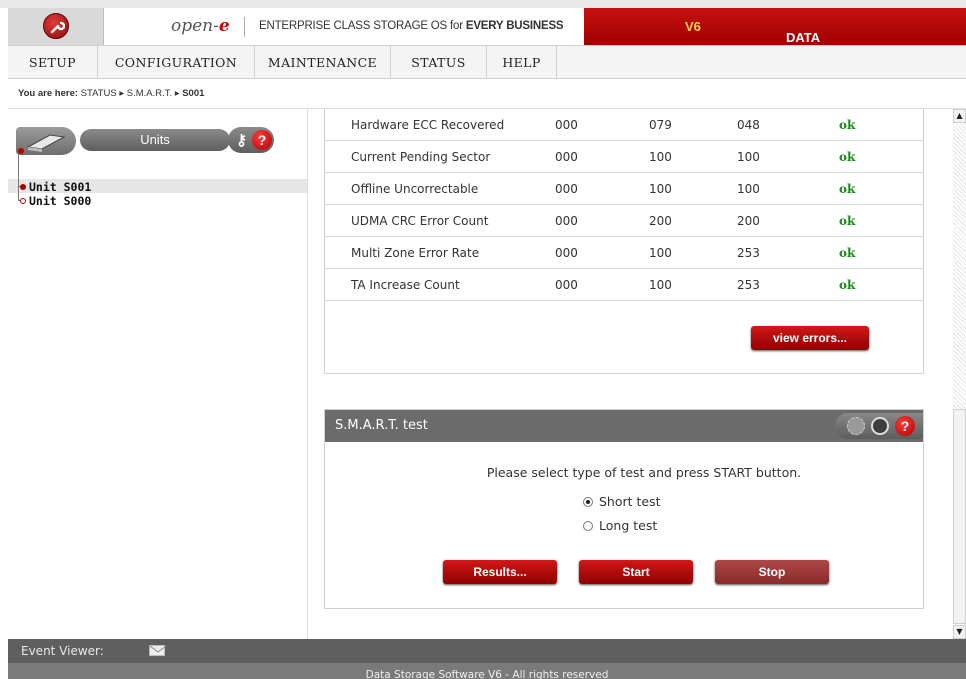 This screenshot has width=966, height=679. I want to click on scroll-up-icon: ▲, so click(959, 116).